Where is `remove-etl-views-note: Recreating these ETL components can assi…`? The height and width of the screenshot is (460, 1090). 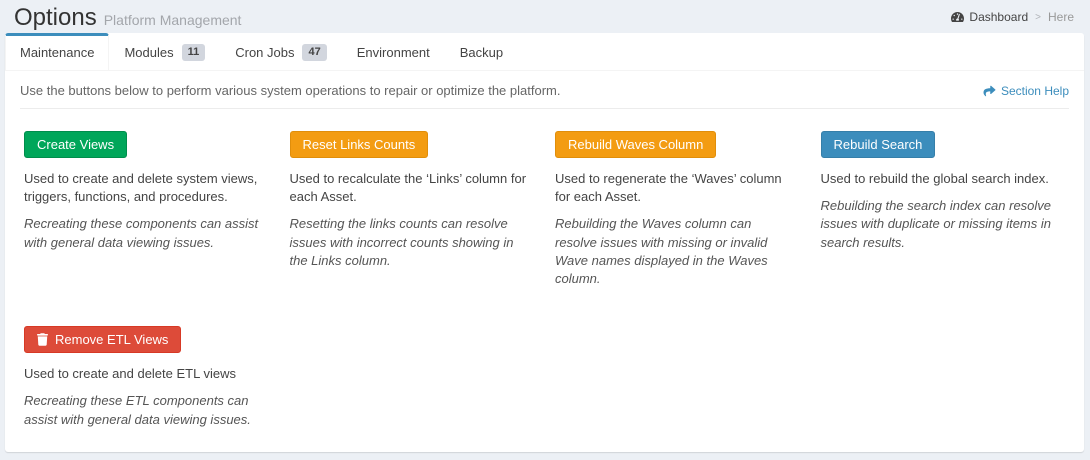 remove-etl-views-note: Recreating these ETL components can assi… is located at coordinates (137, 410).